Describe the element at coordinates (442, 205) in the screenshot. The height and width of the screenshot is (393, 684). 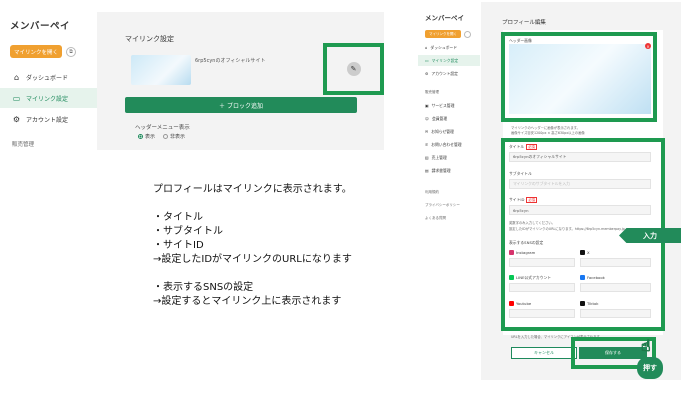
I see `right-link-privacy: プライバシーポリシー` at that location.